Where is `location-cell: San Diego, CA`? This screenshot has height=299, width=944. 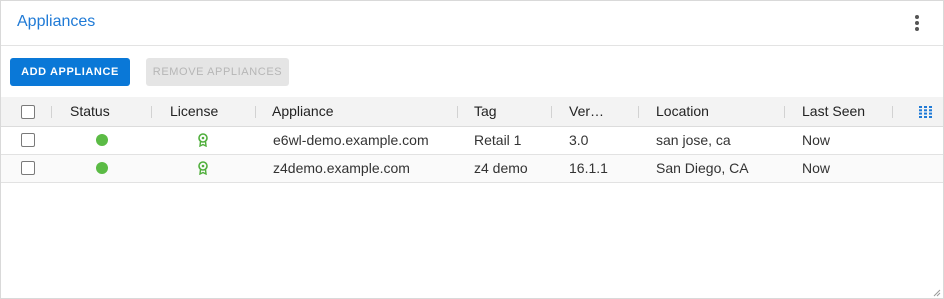 location-cell: San Diego, CA is located at coordinates (702, 168).